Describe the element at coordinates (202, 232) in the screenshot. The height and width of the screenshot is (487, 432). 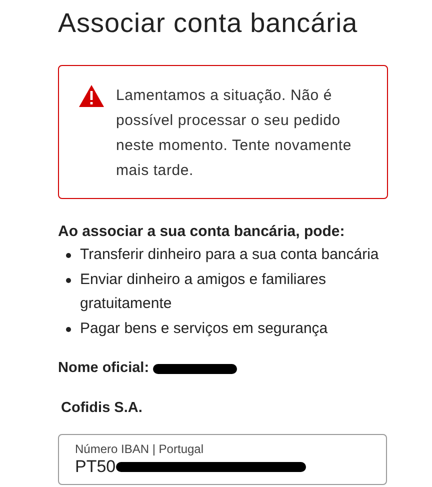
I see `benefits-heading: Ao associar a sua conta bancária, pode:` at that location.